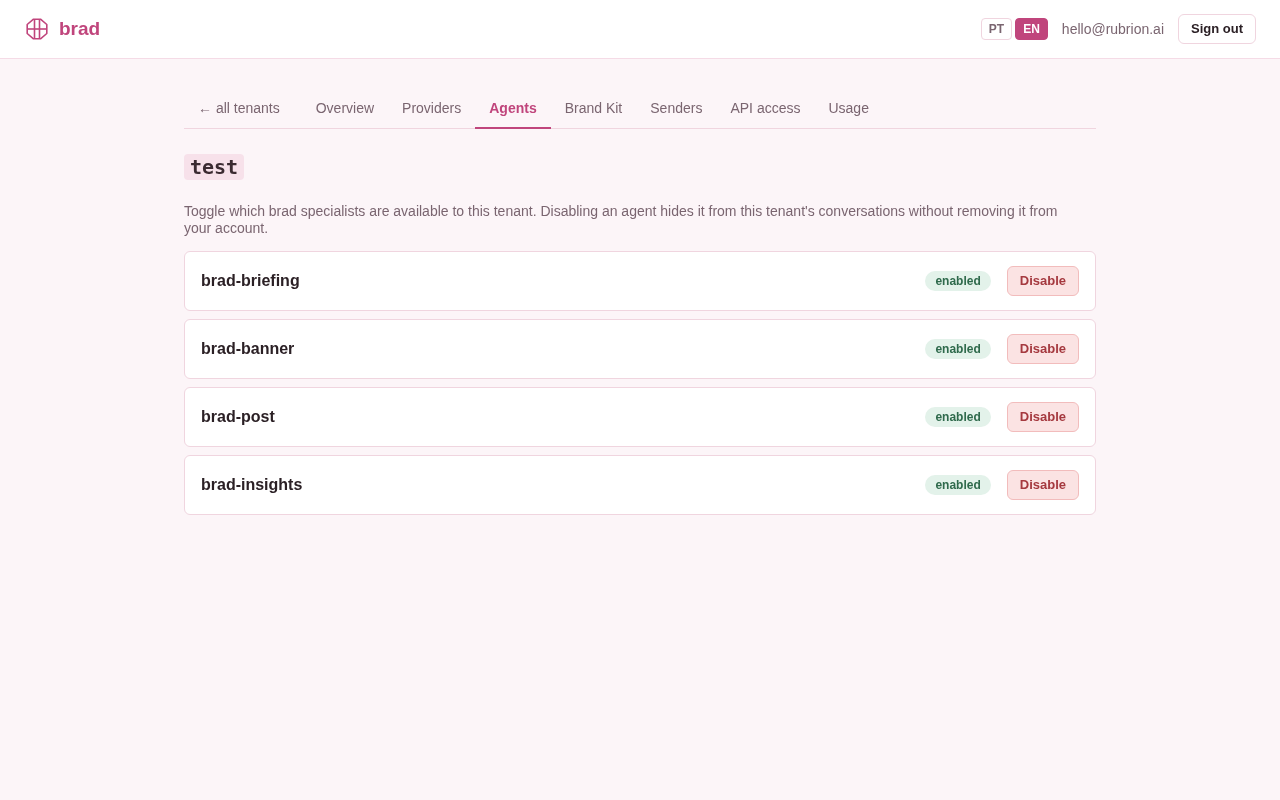 The height and width of the screenshot is (800, 1280). Describe the element at coordinates (250, 281) in the screenshot. I see `agent-name: brad-briefing` at that location.